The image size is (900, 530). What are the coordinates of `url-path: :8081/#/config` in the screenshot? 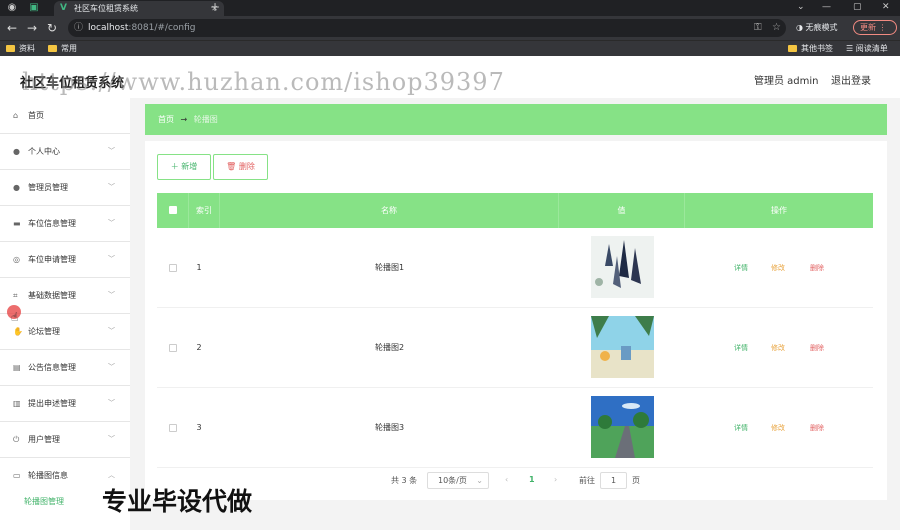 It's located at (162, 28).